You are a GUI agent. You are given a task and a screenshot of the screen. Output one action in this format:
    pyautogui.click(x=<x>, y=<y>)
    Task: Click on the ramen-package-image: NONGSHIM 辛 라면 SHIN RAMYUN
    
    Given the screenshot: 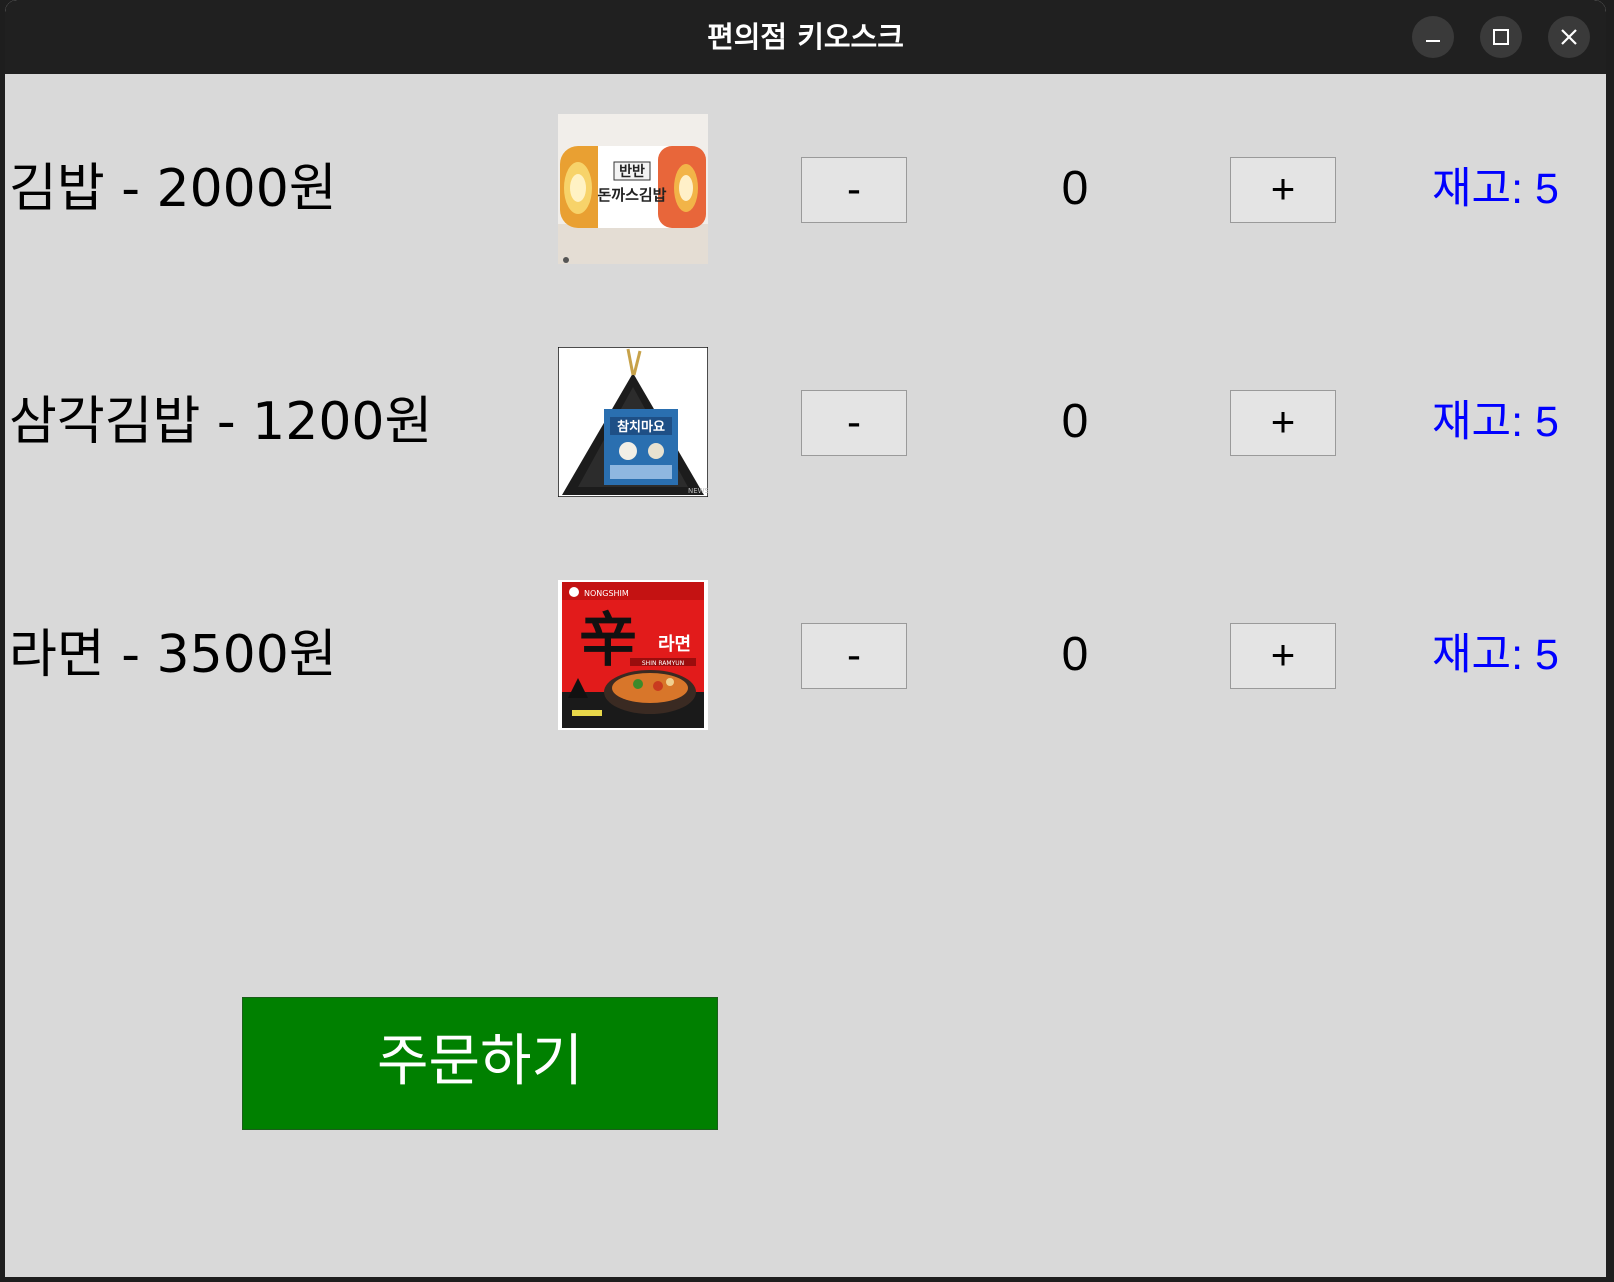 What is the action you would take?
    pyautogui.click(x=633, y=655)
    